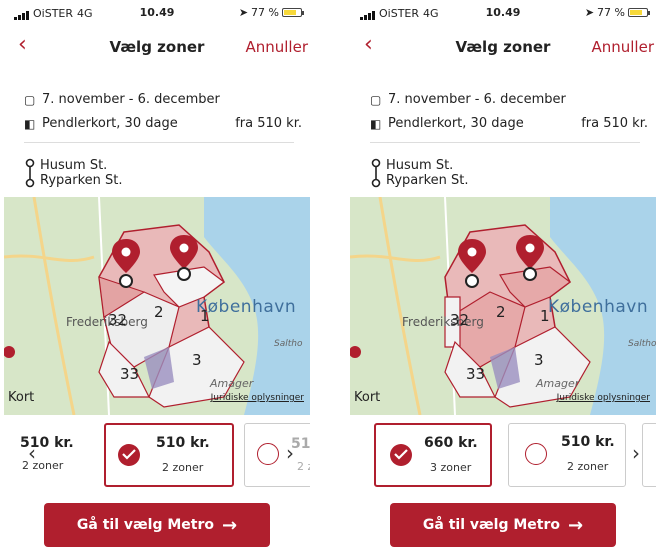  Describe the element at coordinates (303, 466) in the screenshot. I see `option-zones: 2 z` at that location.